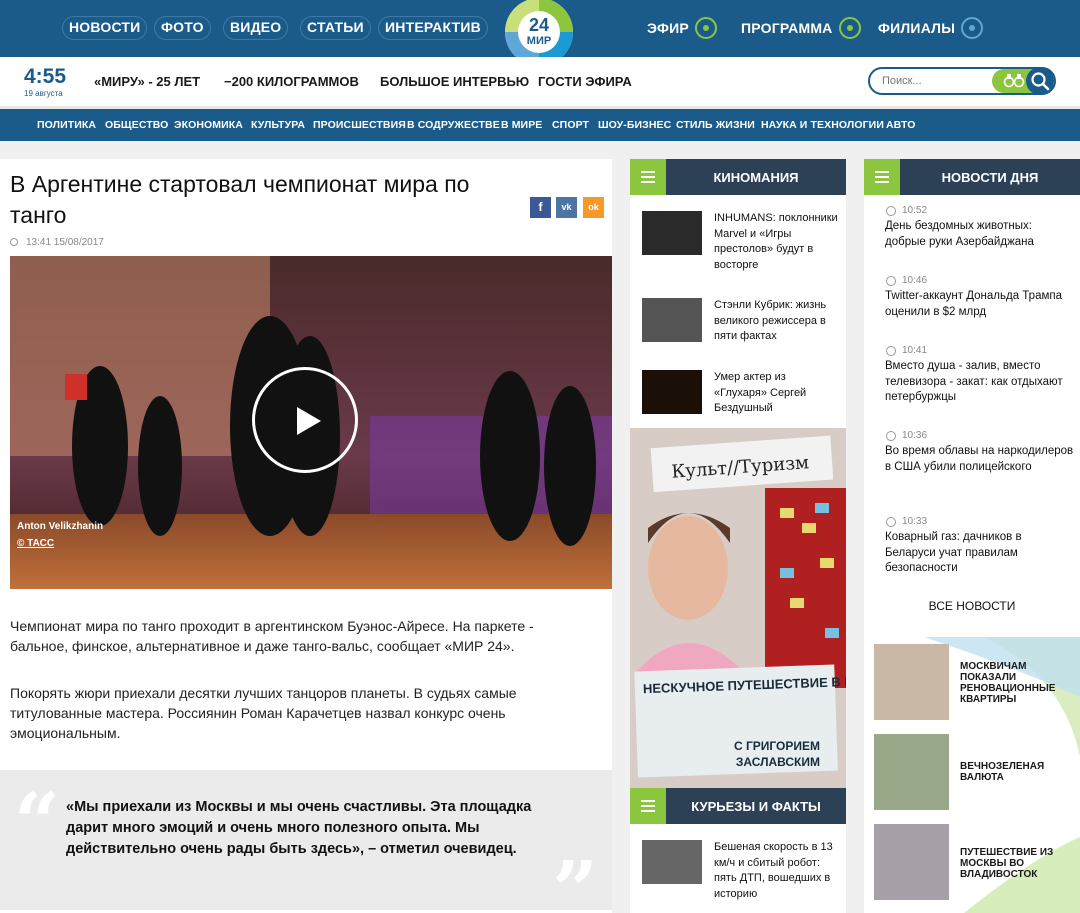 The width and height of the screenshot is (1080, 913). I want to click on search-input, so click(937, 81).